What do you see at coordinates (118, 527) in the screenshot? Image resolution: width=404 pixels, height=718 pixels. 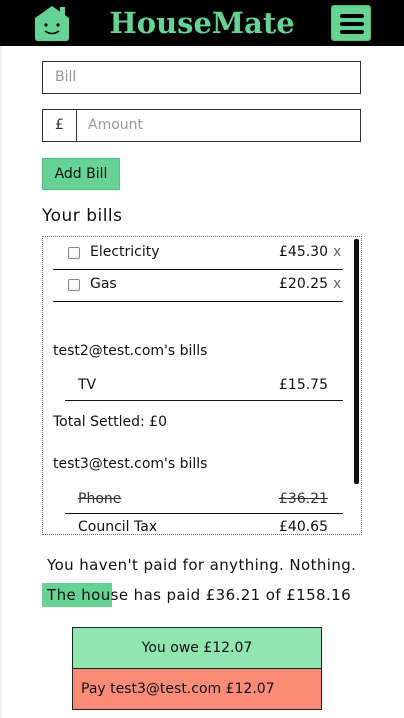 I see `bill-name: Council Tax` at bounding box center [118, 527].